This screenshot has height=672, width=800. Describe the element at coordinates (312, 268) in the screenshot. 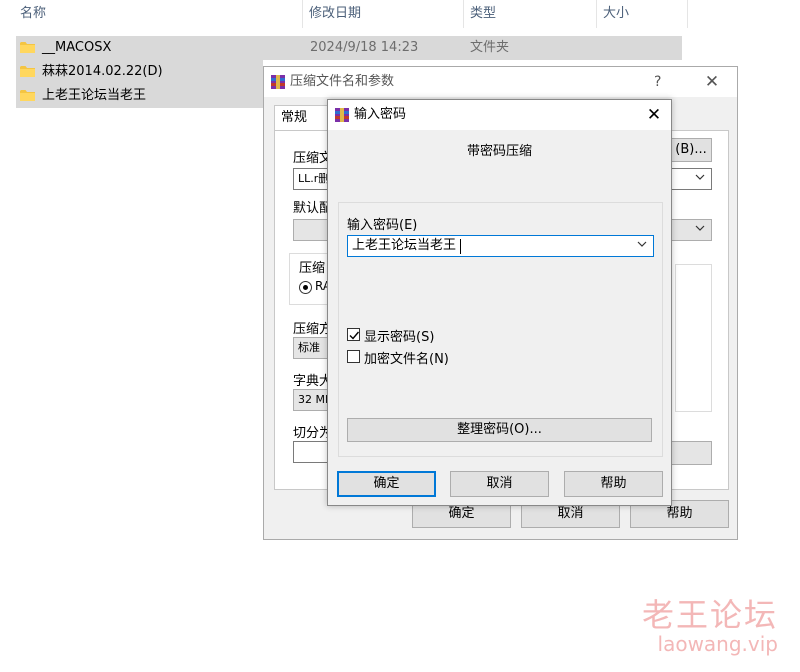

I see `archive-format-label: 压缩` at that location.